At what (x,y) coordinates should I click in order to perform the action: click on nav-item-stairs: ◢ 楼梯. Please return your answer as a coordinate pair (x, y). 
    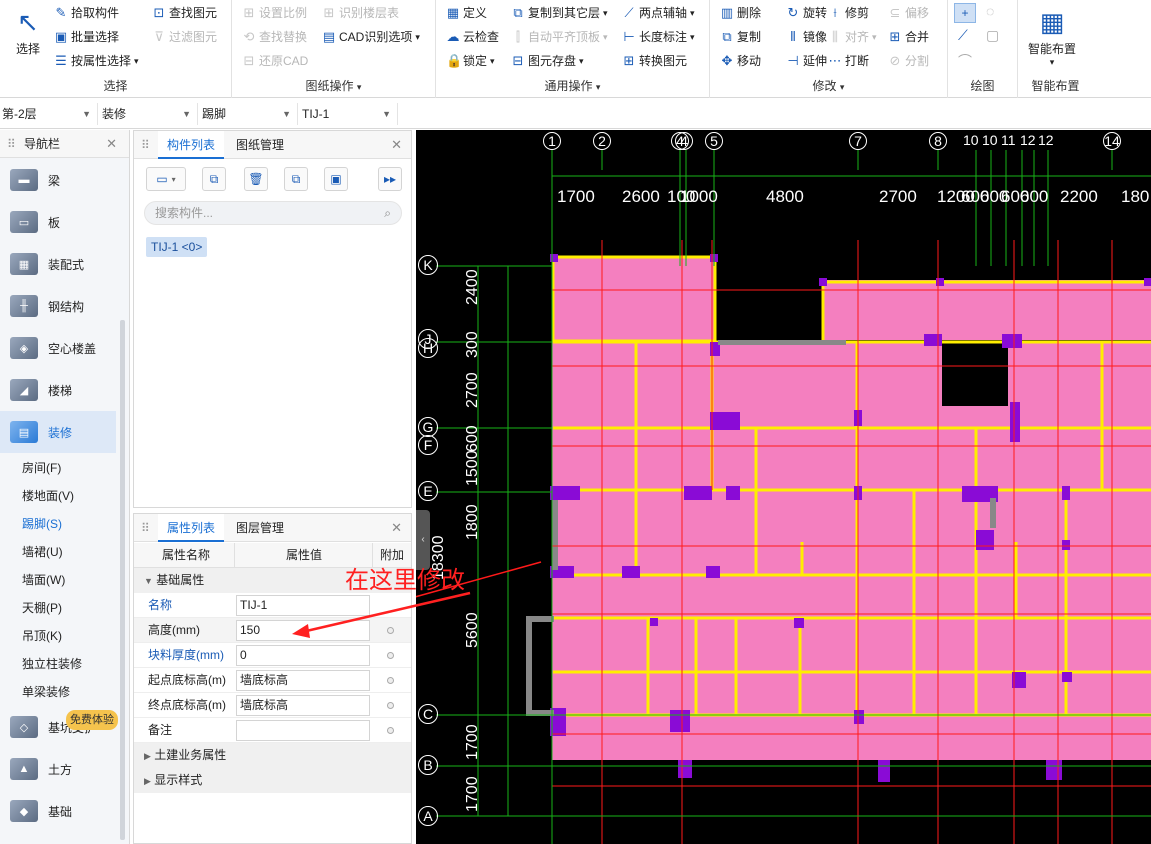
    Looking at the image, I should click on (58, 390).